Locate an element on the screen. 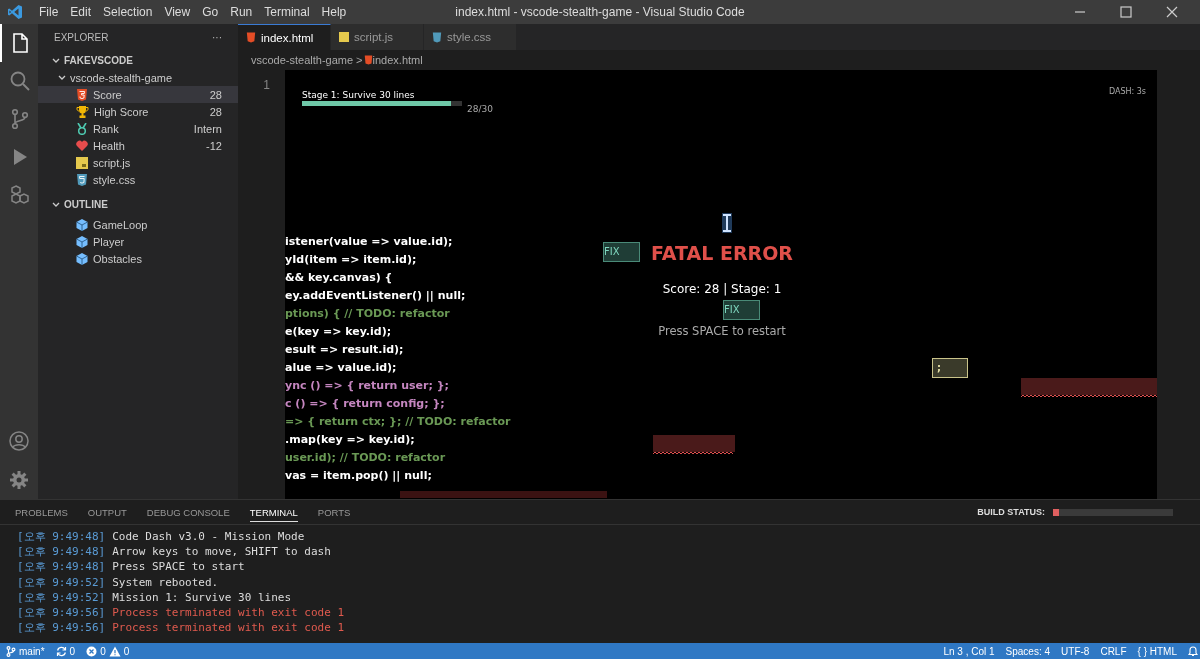 The height and width of the screenshot is (659, 1200). code-token: FIX is located at coordinates (741, 310).